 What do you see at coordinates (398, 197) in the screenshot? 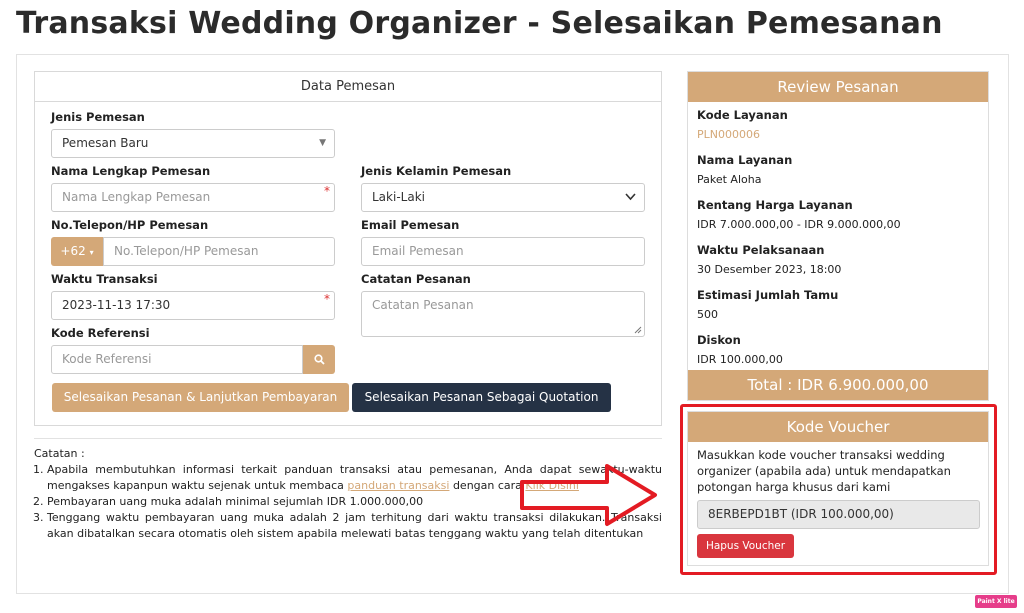
I see `jenis-kelamin-value: Laki-Laki` at bounding box center [398, 197].